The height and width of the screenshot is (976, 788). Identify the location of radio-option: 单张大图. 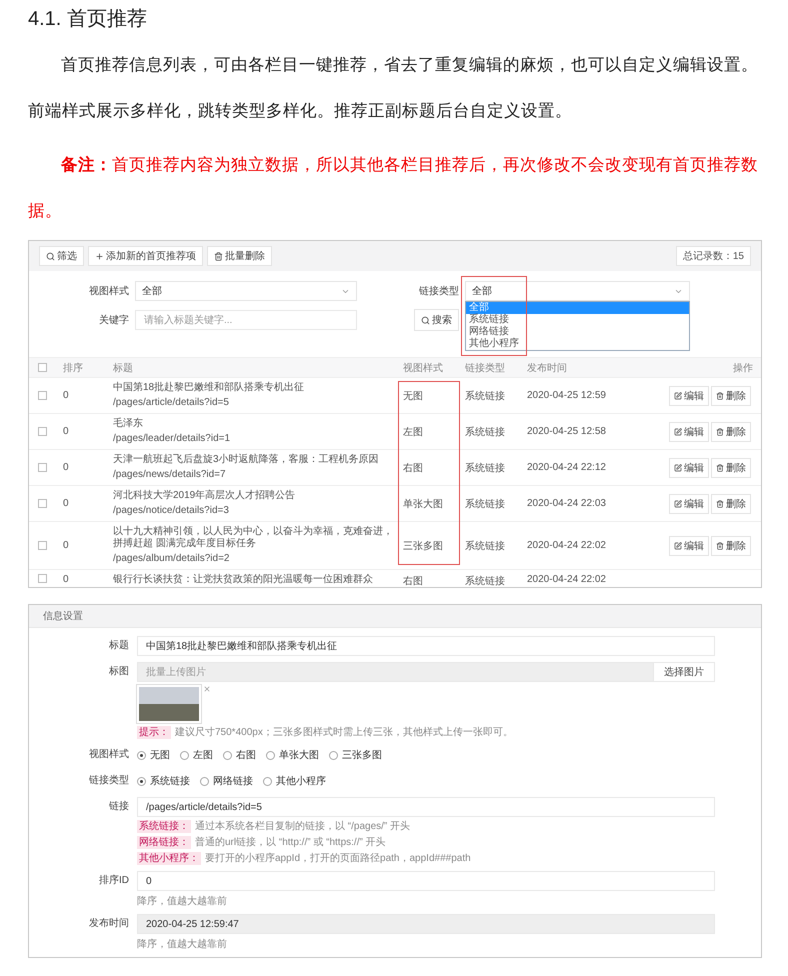
(292, 755).